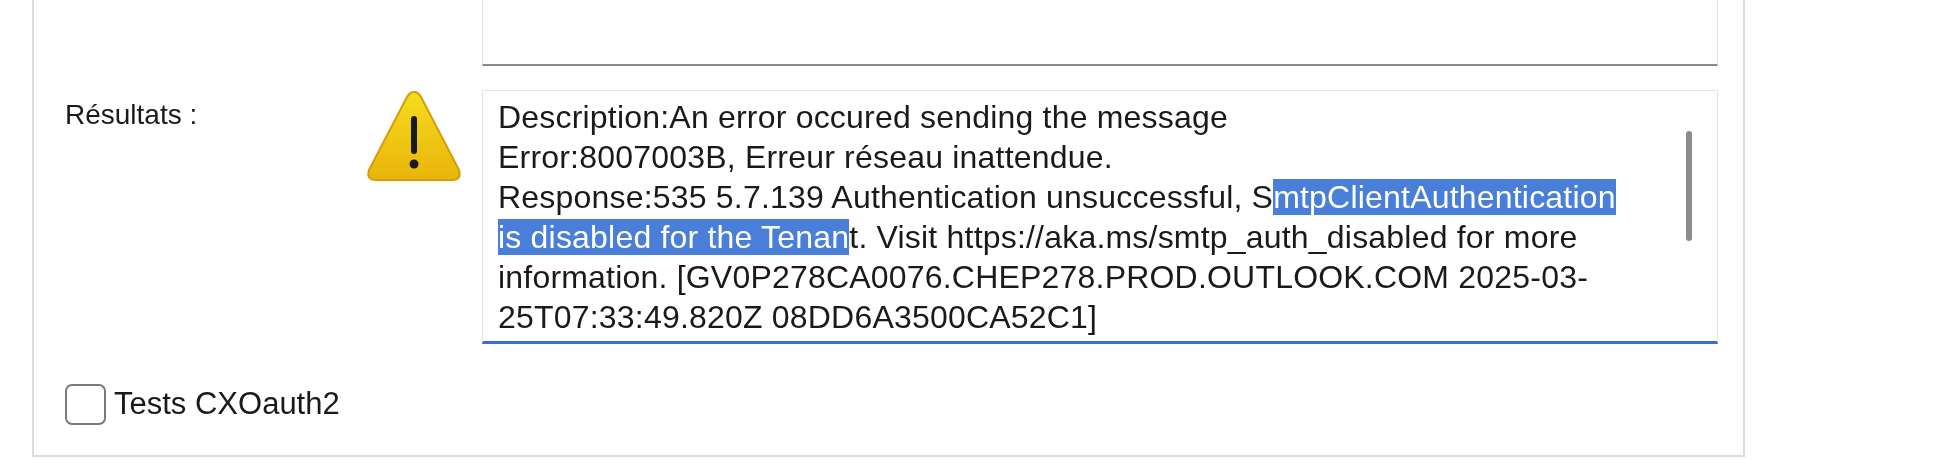 The image size is (1945, 472). What do you see at coordinates (1213, 237) in the screenshot?
I see `result-text: t. Visit https://aka.ms/smtp_auth_disabled for more` at bounding box center [1213, 237].